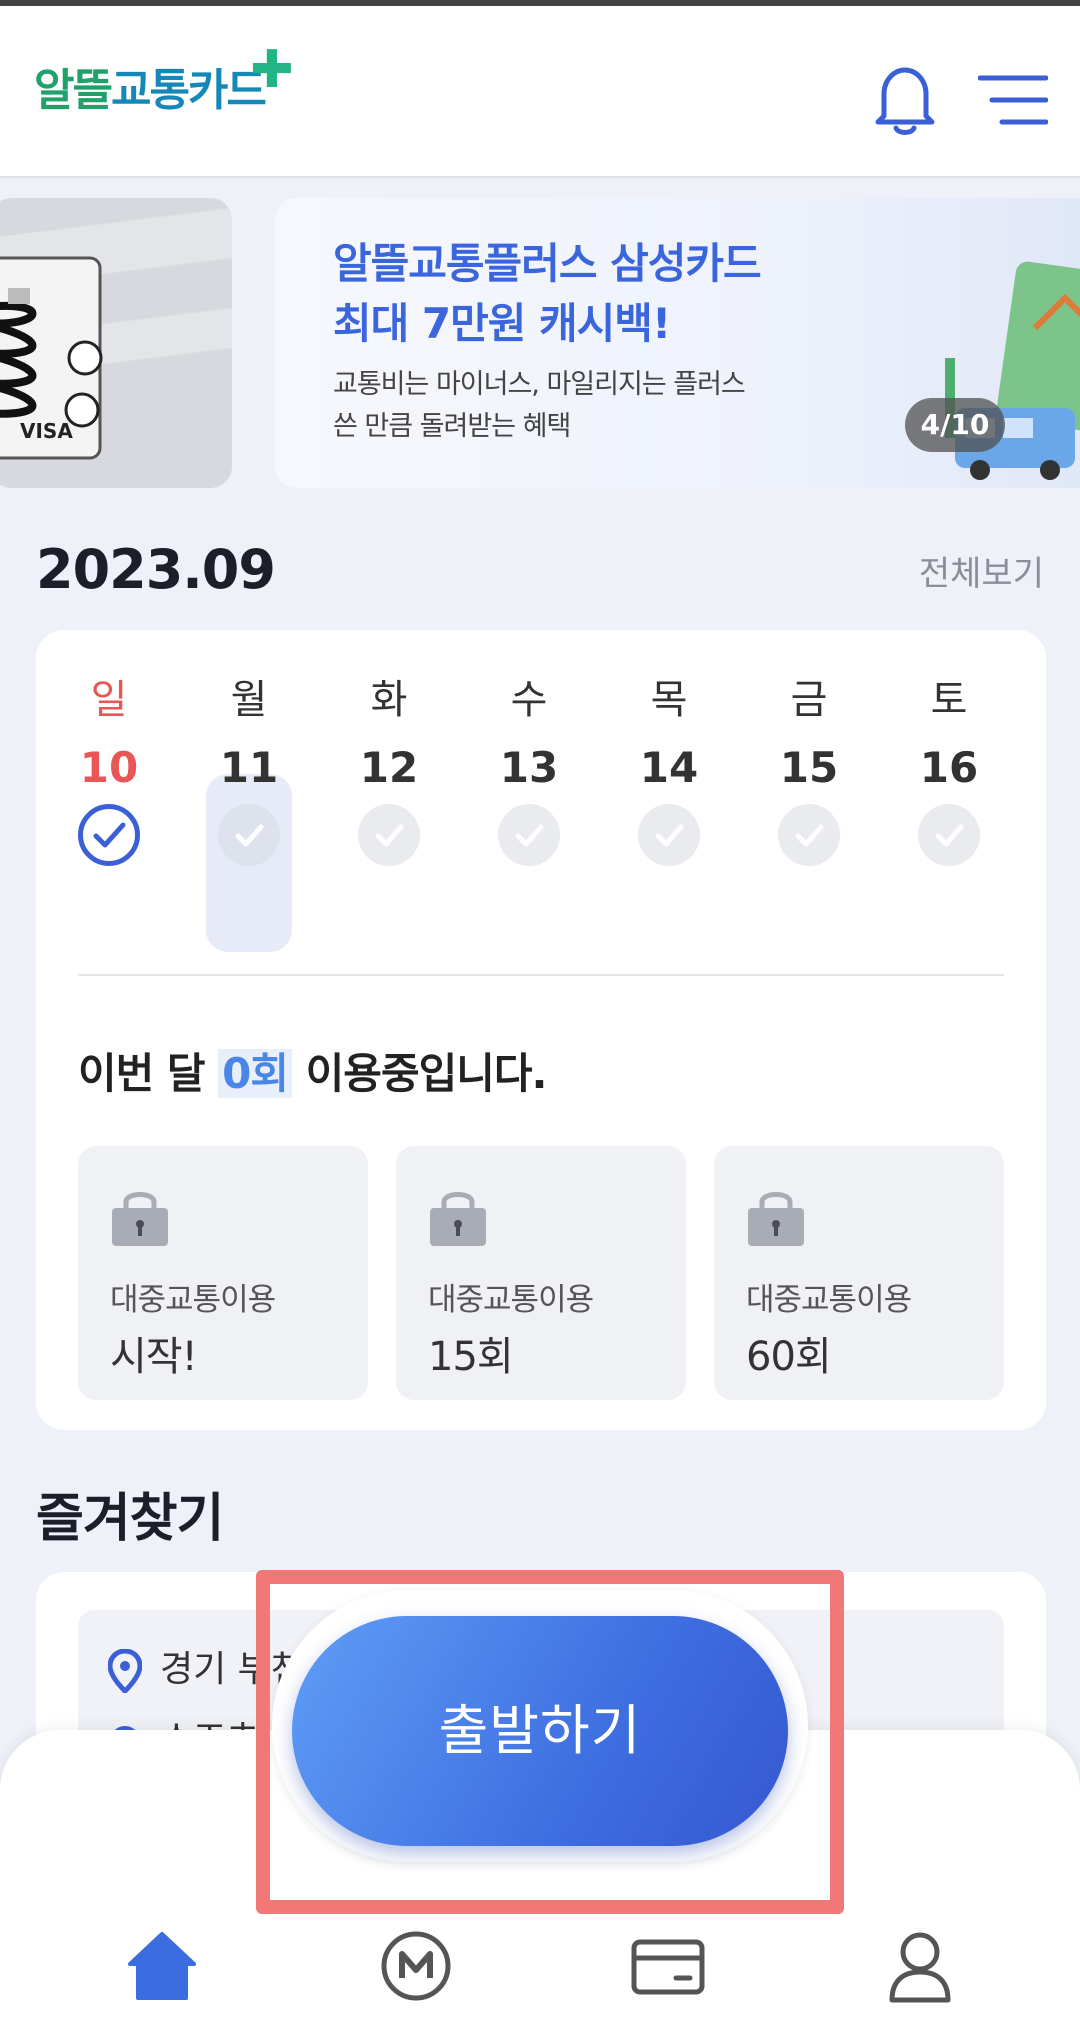 The height and width of the screenshot is (2043, 1080). What do you see at coordinates (955, 425) in the screenshot?
I see `banner-page-counter: 4/10` at bounding box center [955, 425].